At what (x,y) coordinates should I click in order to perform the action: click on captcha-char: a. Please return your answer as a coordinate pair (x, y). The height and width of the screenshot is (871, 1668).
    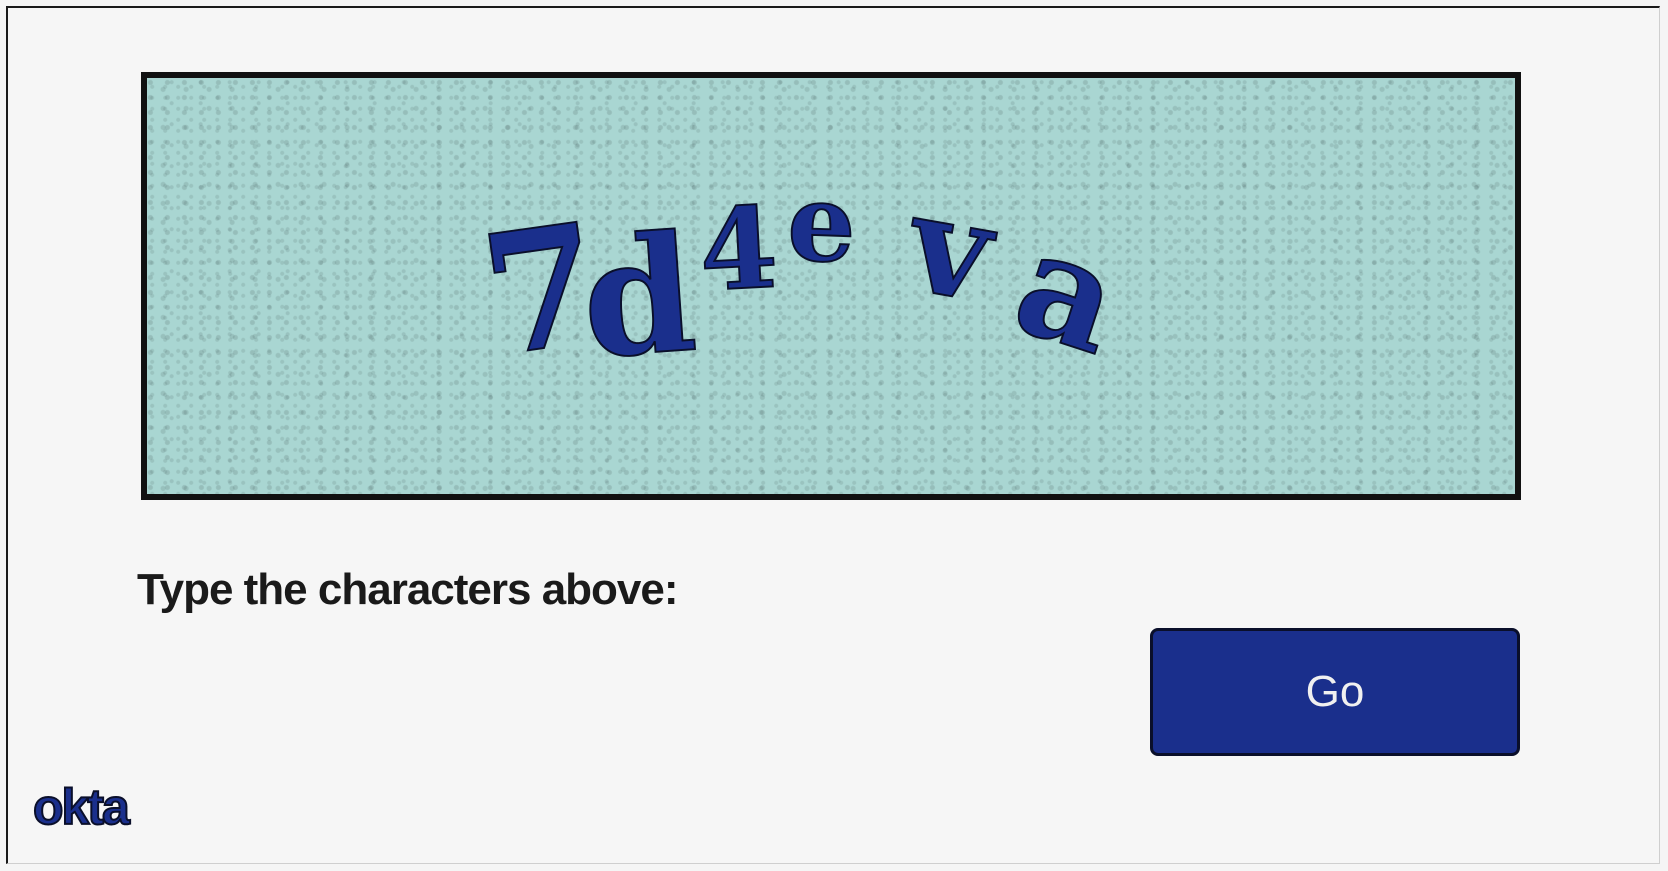
    Looking at the image, I should click on (1068, 292).